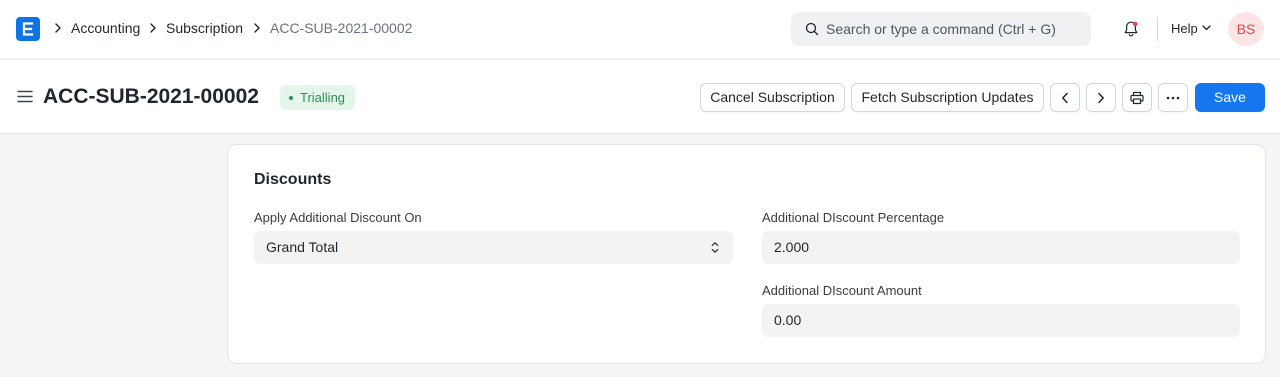 Image resolution: width=1280 pixels, height=377 pixels. Describe the element at coordinates (1131, 29) in the screenshot. I see `notification-bell-icon` at that location.